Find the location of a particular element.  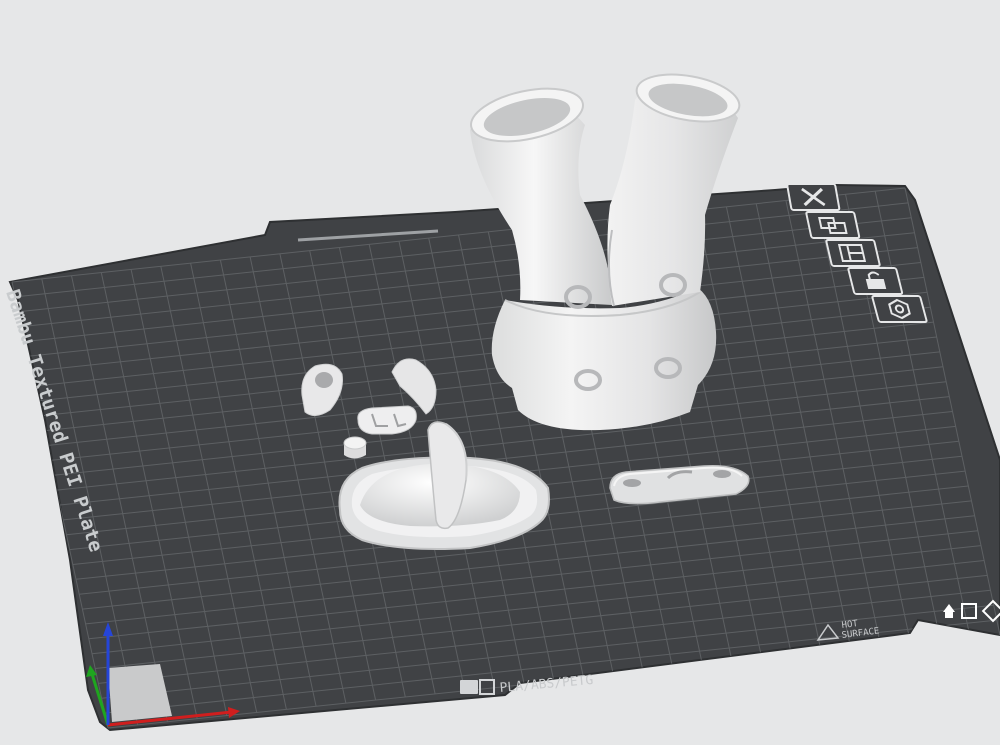

lock-icon is located at coordinates (875, 281).